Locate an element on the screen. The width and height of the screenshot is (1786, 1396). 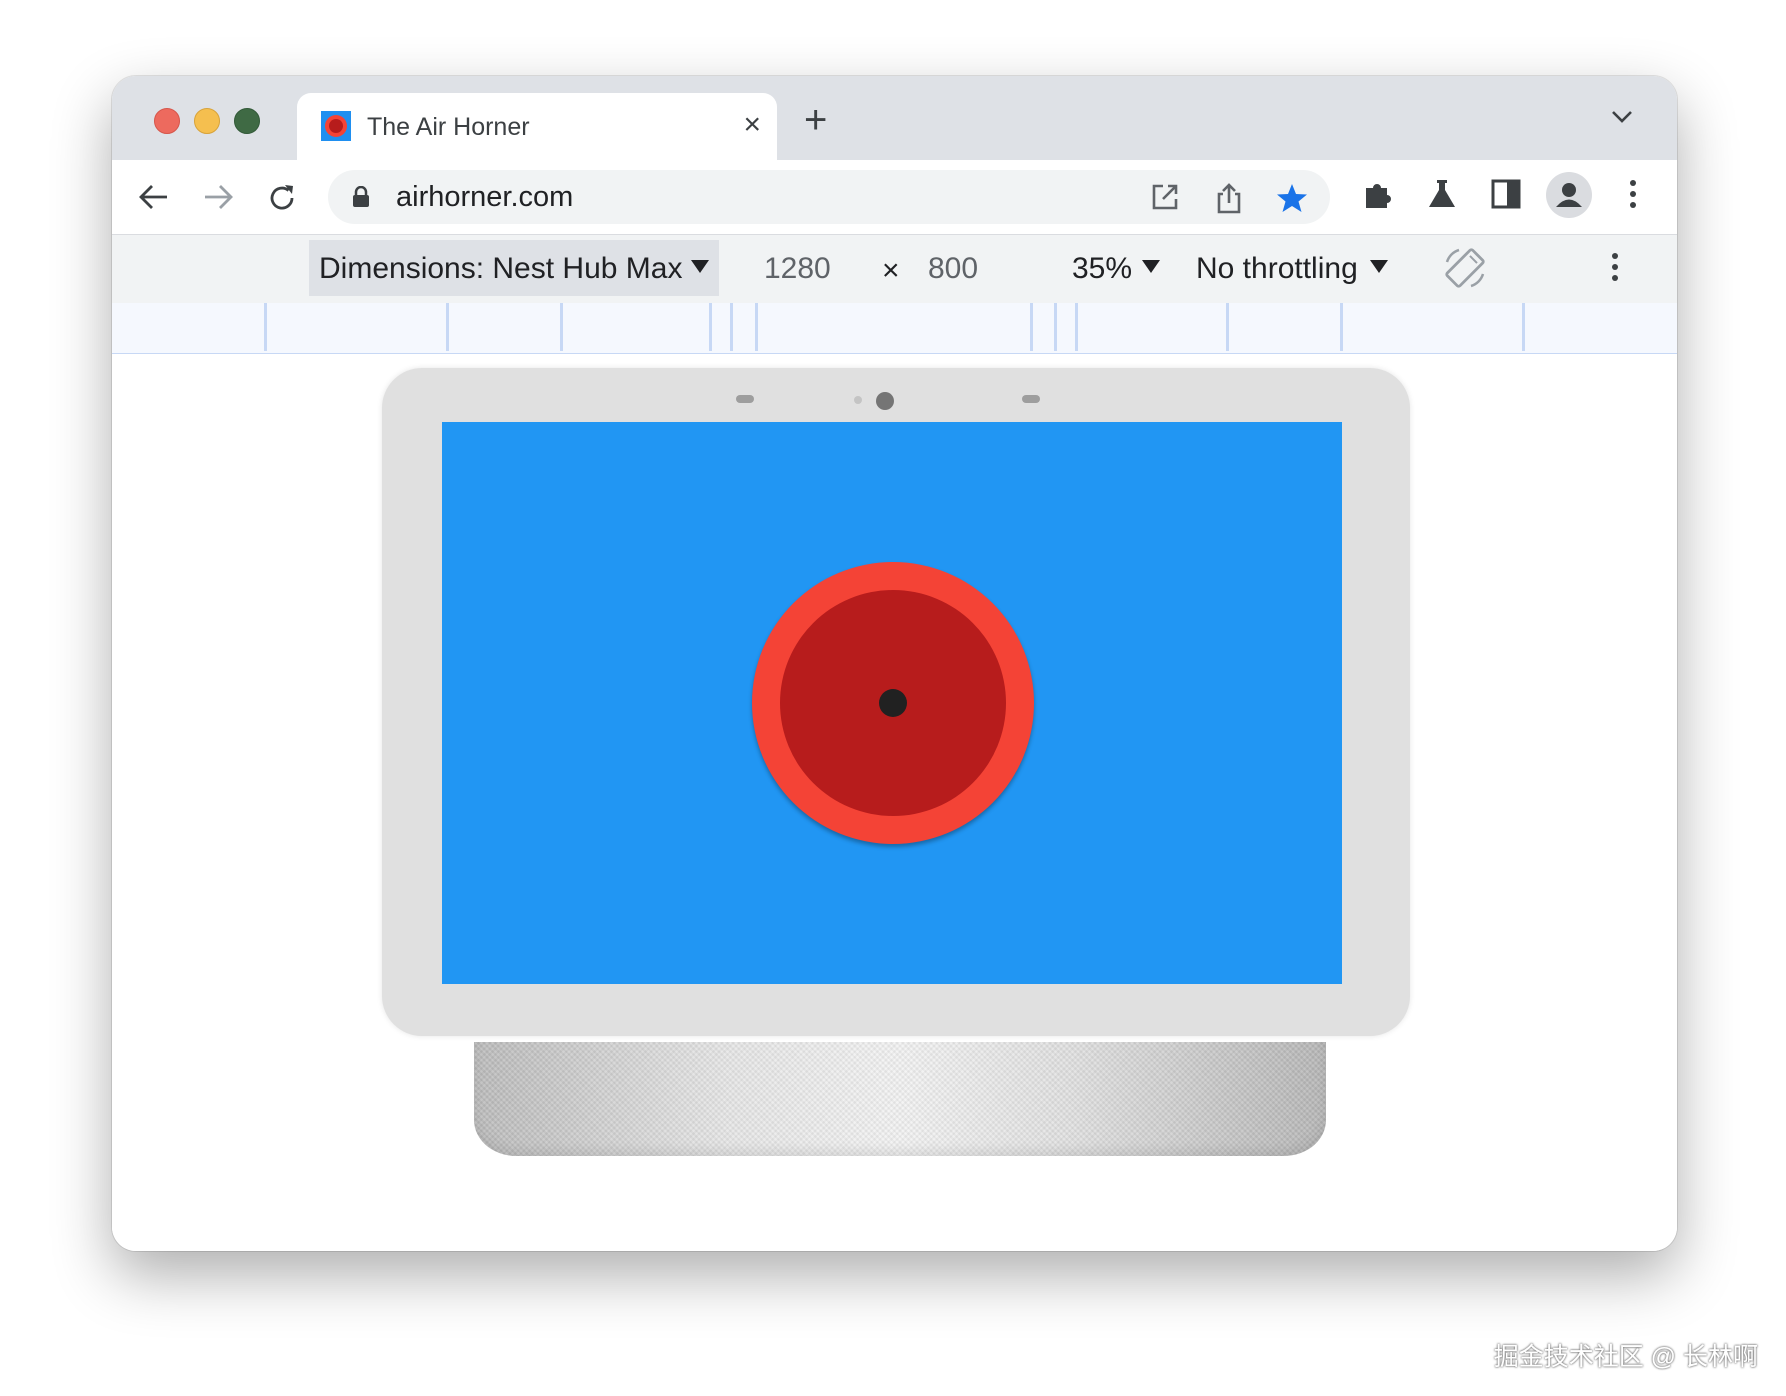
watermark: 掘金技术社区 @ 长林啊 is located at coordinates (1625, 1357).